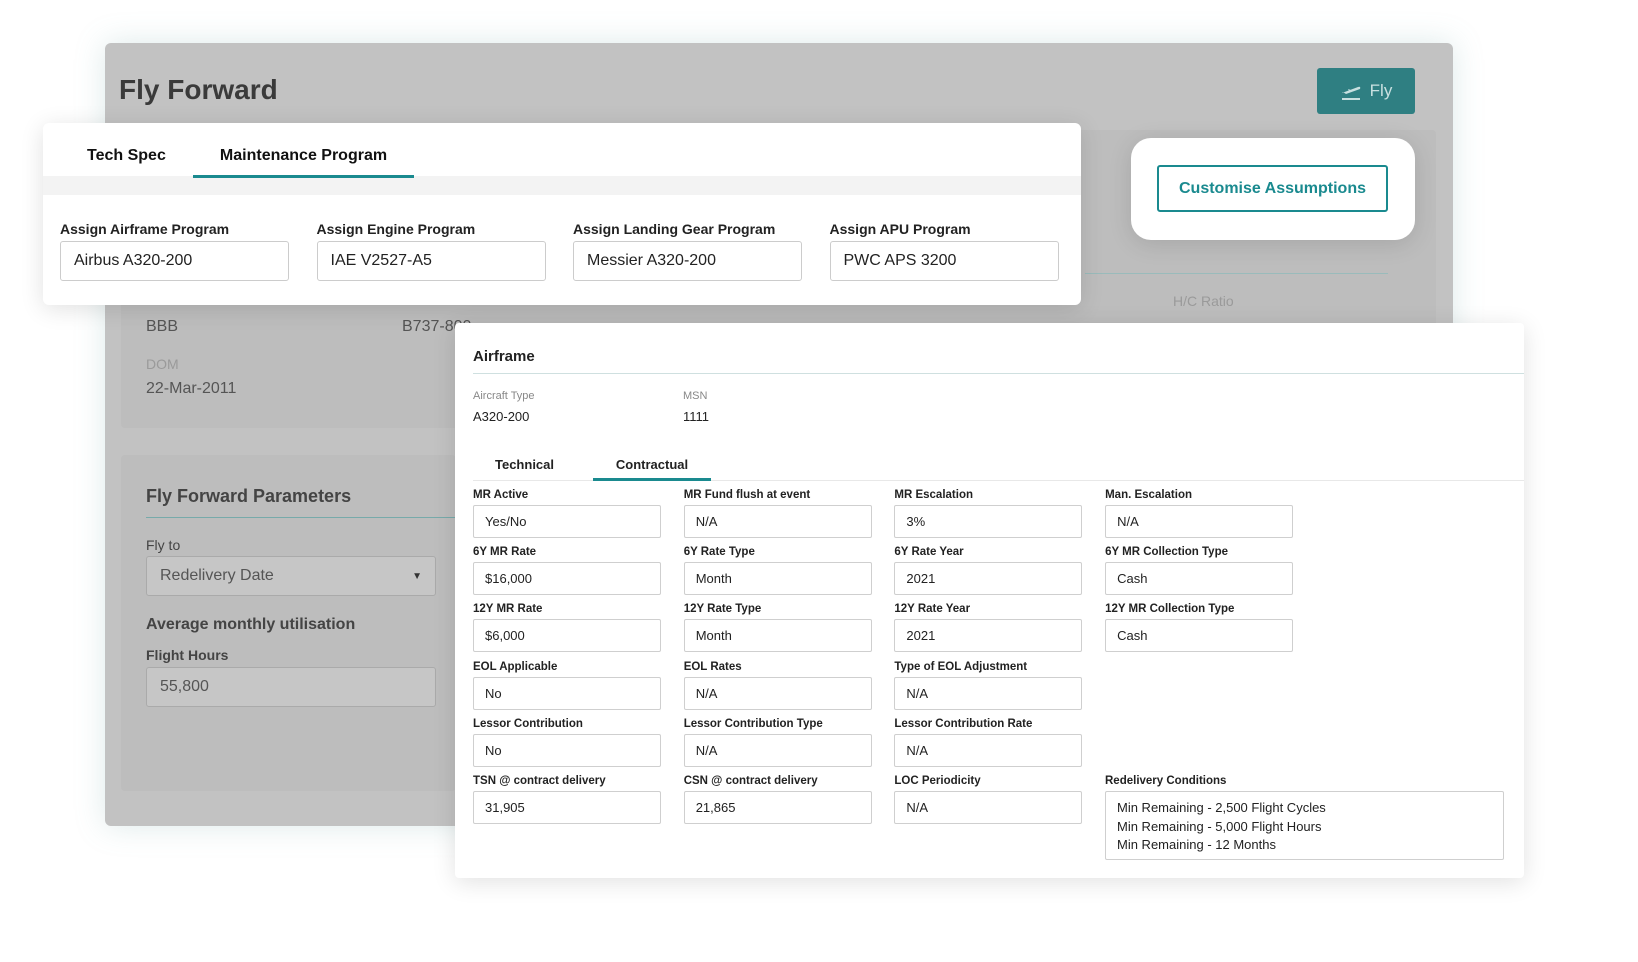  I want to click on dom-value: 22-Mar-2011, so click(191, 388).